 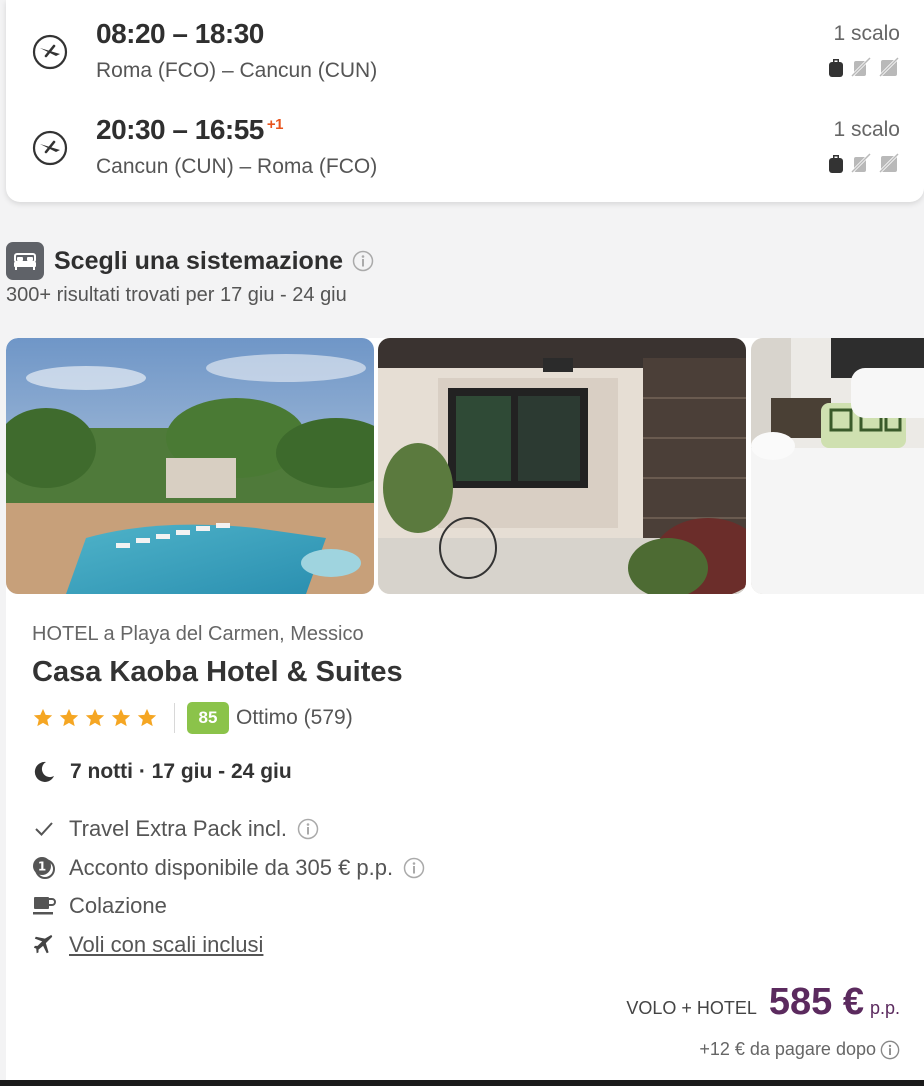 What do you see at coordinates (562, 466) in the screenshot?
I see `hotel-photo-room-exterior` at bounding box center [562, 466].